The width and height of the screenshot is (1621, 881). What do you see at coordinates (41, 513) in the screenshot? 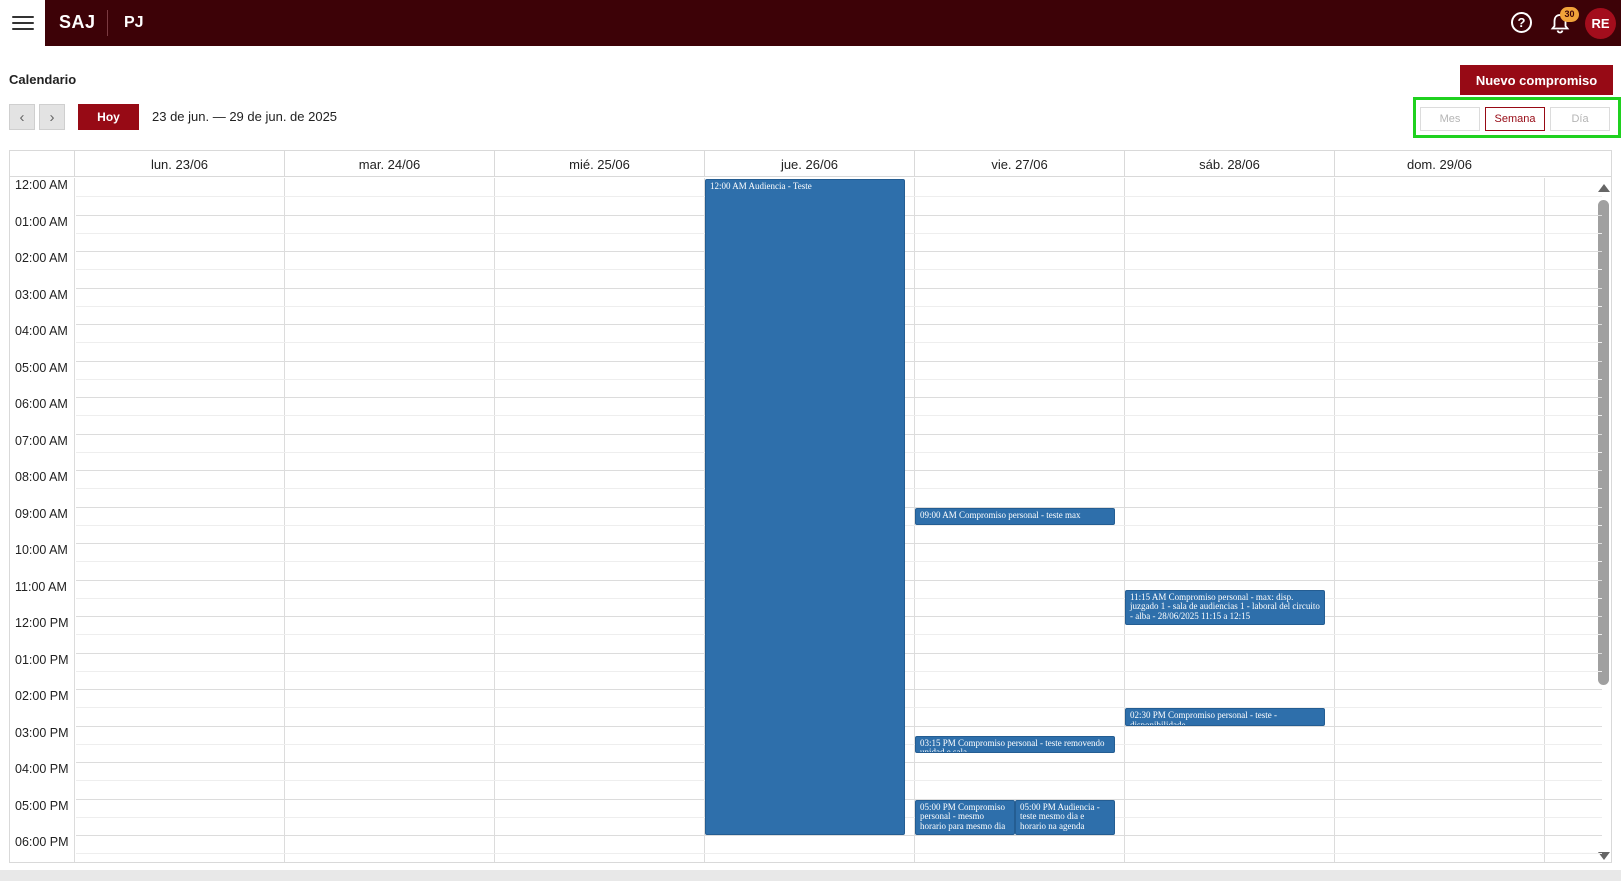
I see `time-label: 09:00 AM` at bounding box center [41, 513].